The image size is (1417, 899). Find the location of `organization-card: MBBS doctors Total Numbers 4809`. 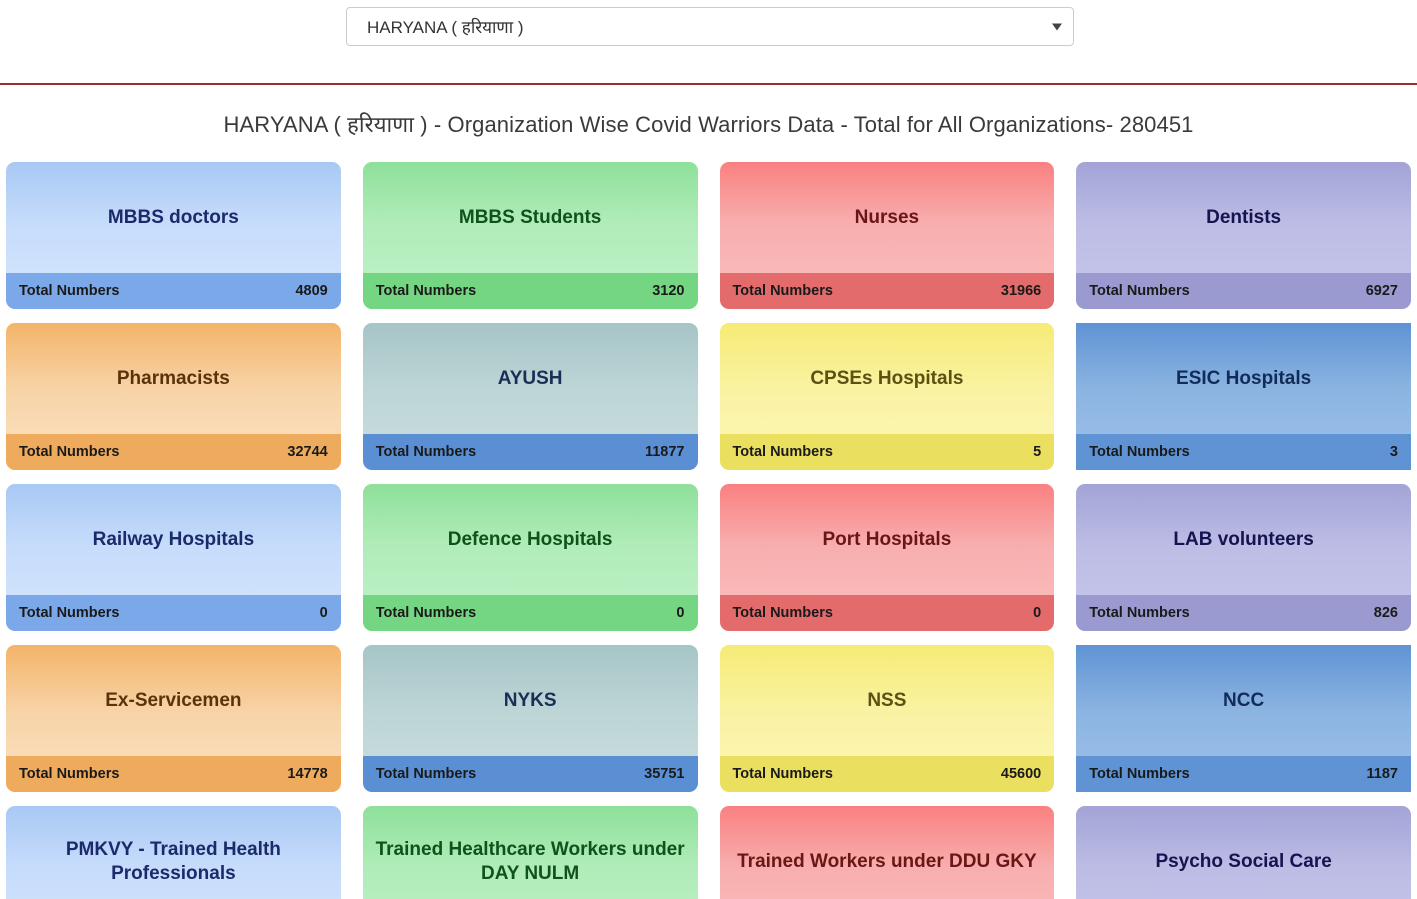

organization-card: MBBS doctors Total Numbers 4809 is located at coordinates (173, 236).